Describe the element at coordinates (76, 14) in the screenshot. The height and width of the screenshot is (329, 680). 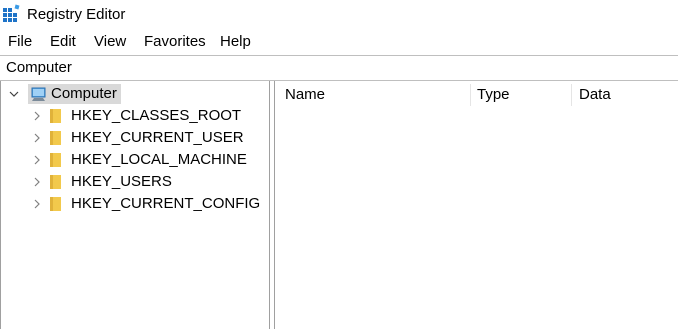
I see `window-title: Registry Editor` at that location.